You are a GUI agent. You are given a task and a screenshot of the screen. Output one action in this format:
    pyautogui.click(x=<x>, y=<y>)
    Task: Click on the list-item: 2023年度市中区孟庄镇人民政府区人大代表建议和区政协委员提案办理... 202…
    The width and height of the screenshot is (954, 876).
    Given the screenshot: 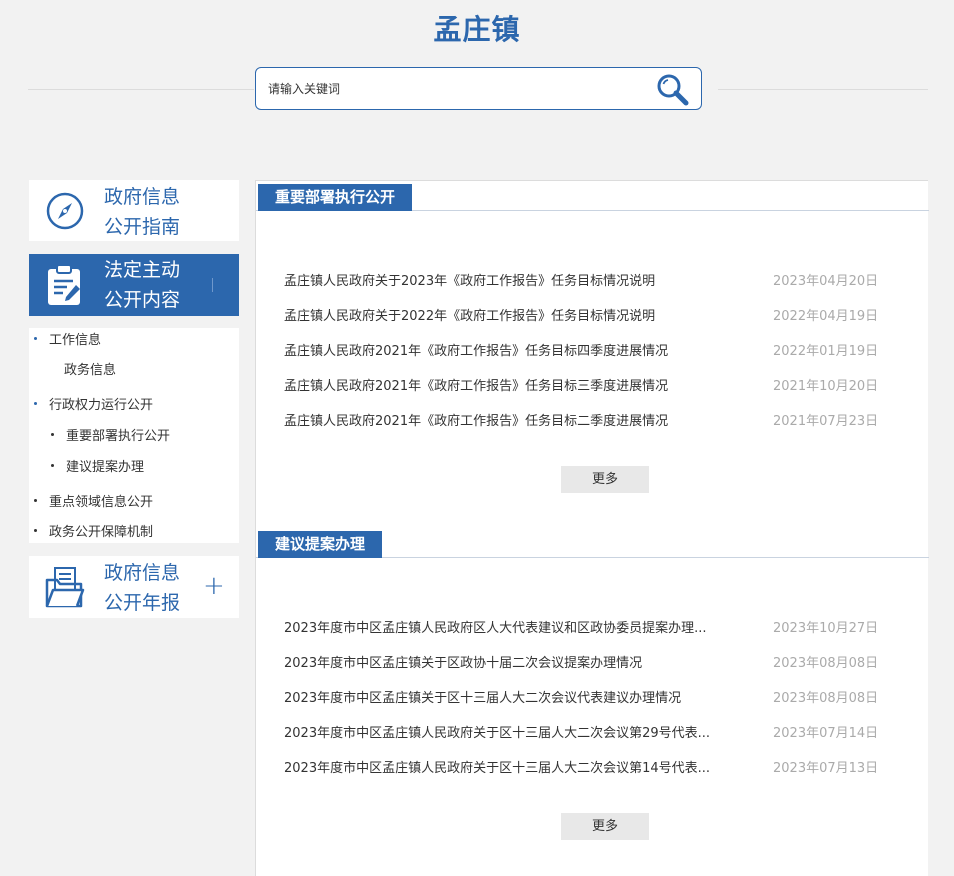 What is the action you would take?
    pyautogui.click(x=604, y=629)
    